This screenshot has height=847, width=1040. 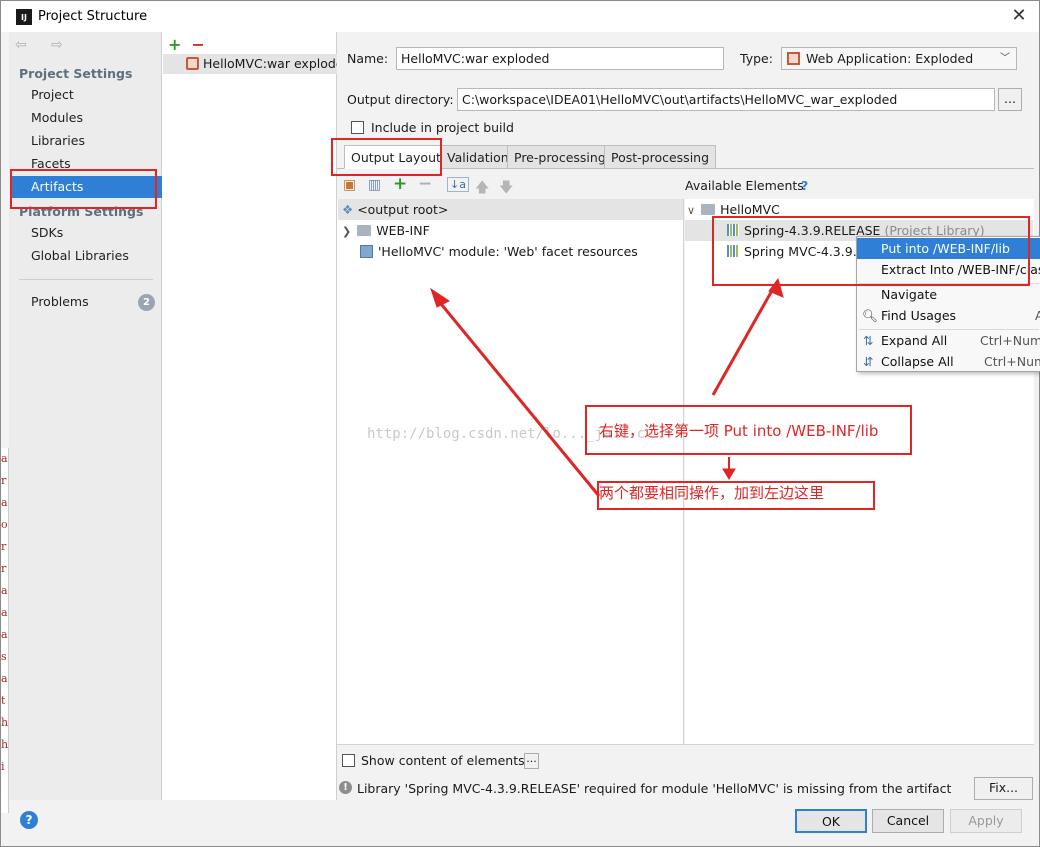 What do you see at coordinates (192, 63) in the screenshot?
I see `war-artifact-icon` at bounding box center [192, 63].